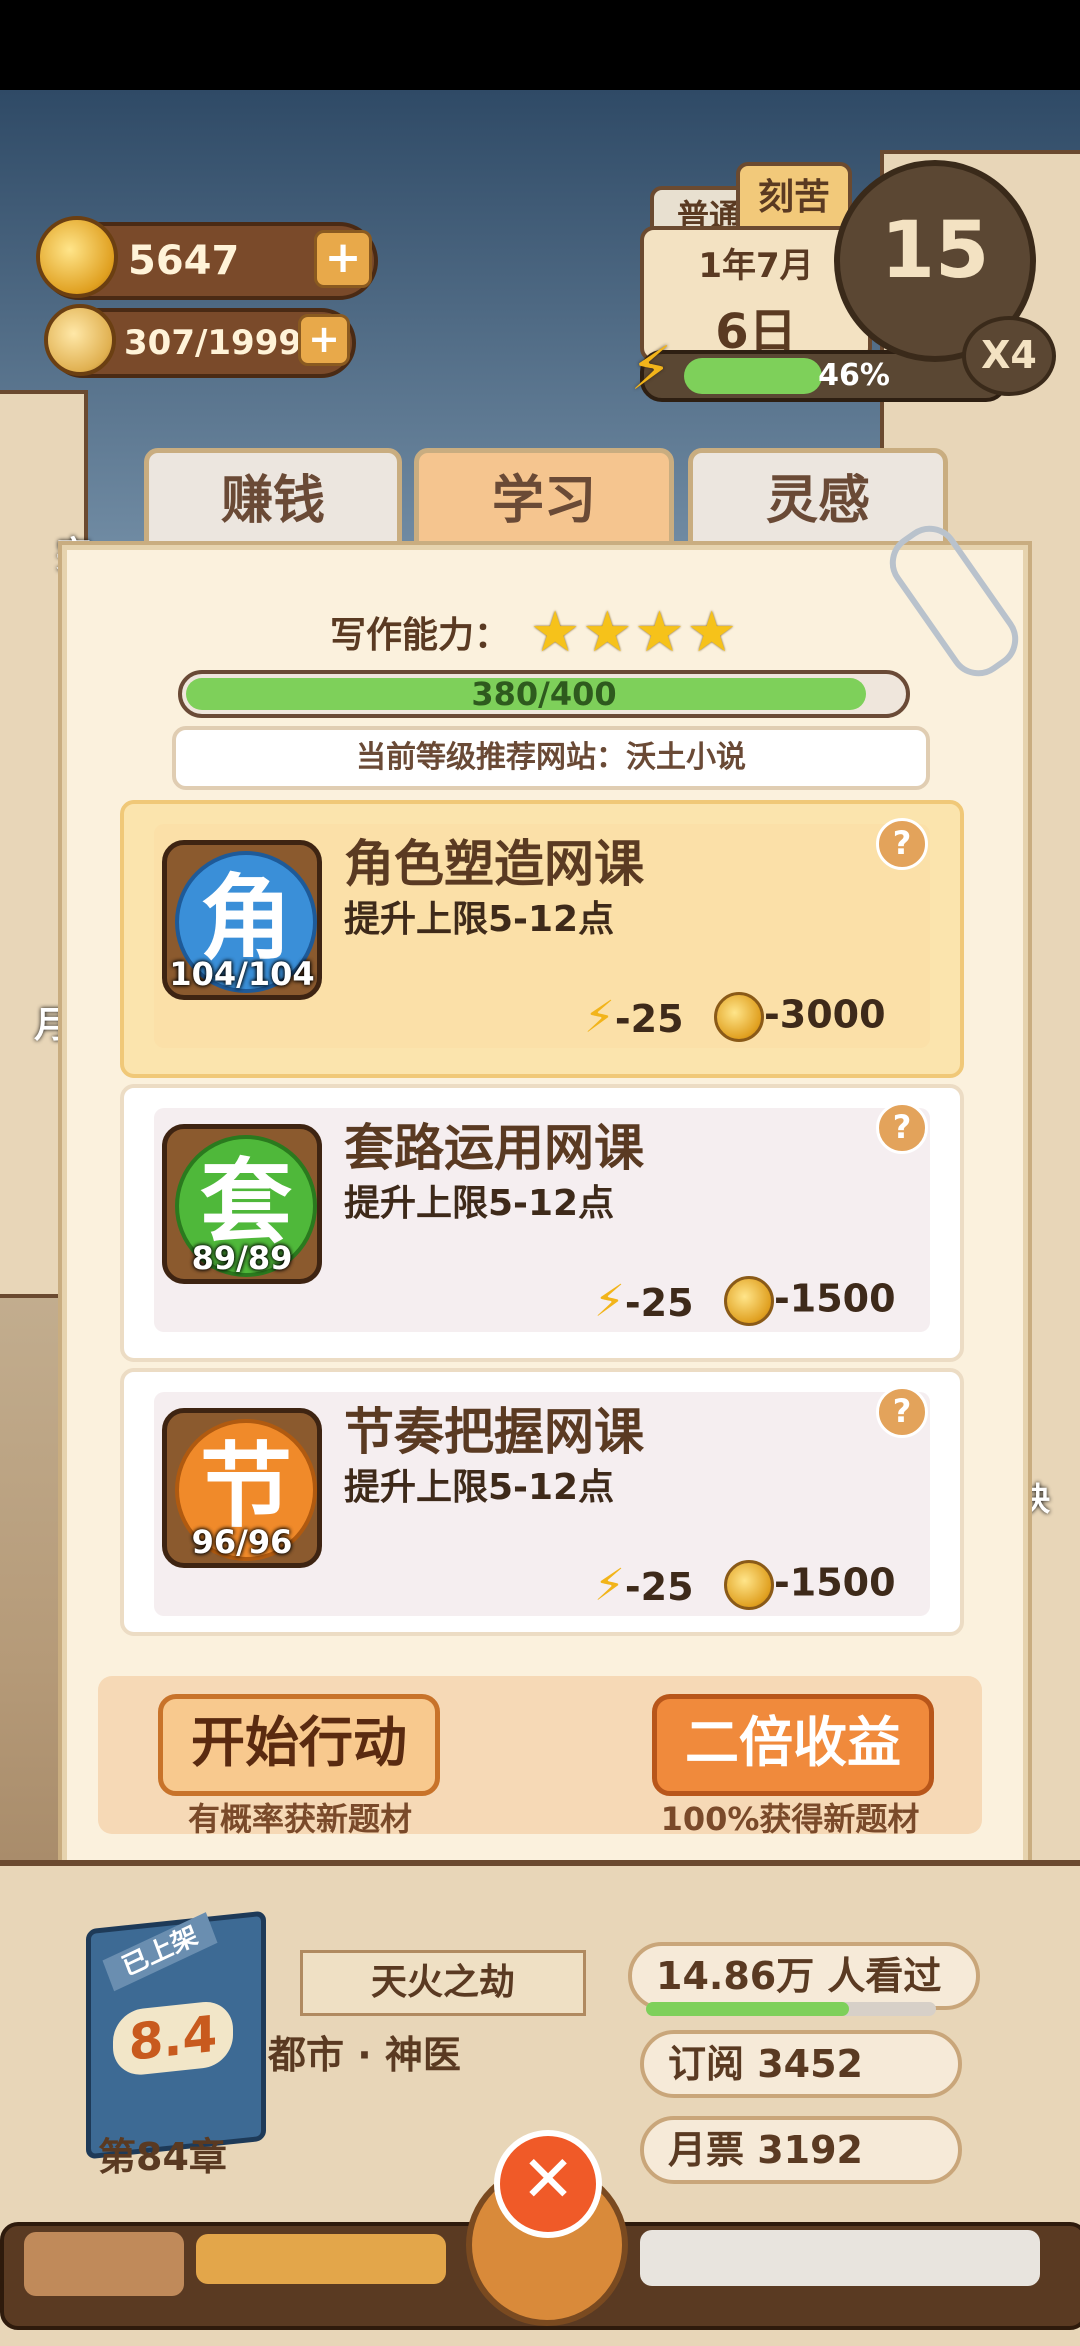  I want to click on toolbar-slot-right, so click(840, 2258).